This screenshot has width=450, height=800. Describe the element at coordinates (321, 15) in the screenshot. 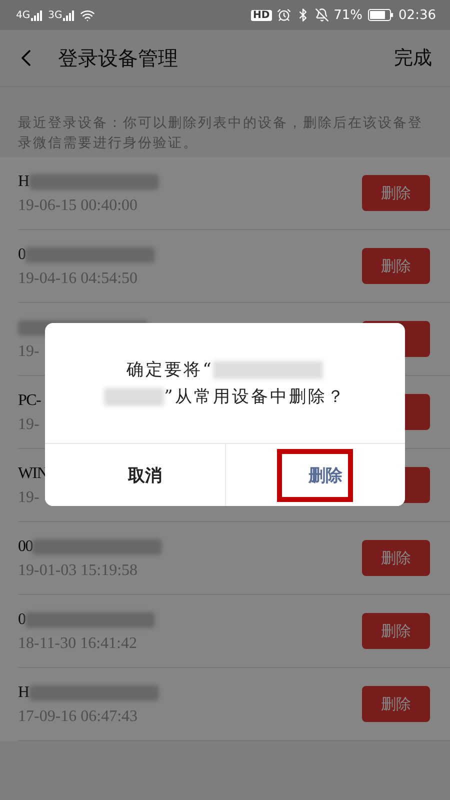

I see `bell-off-icon` at that location.